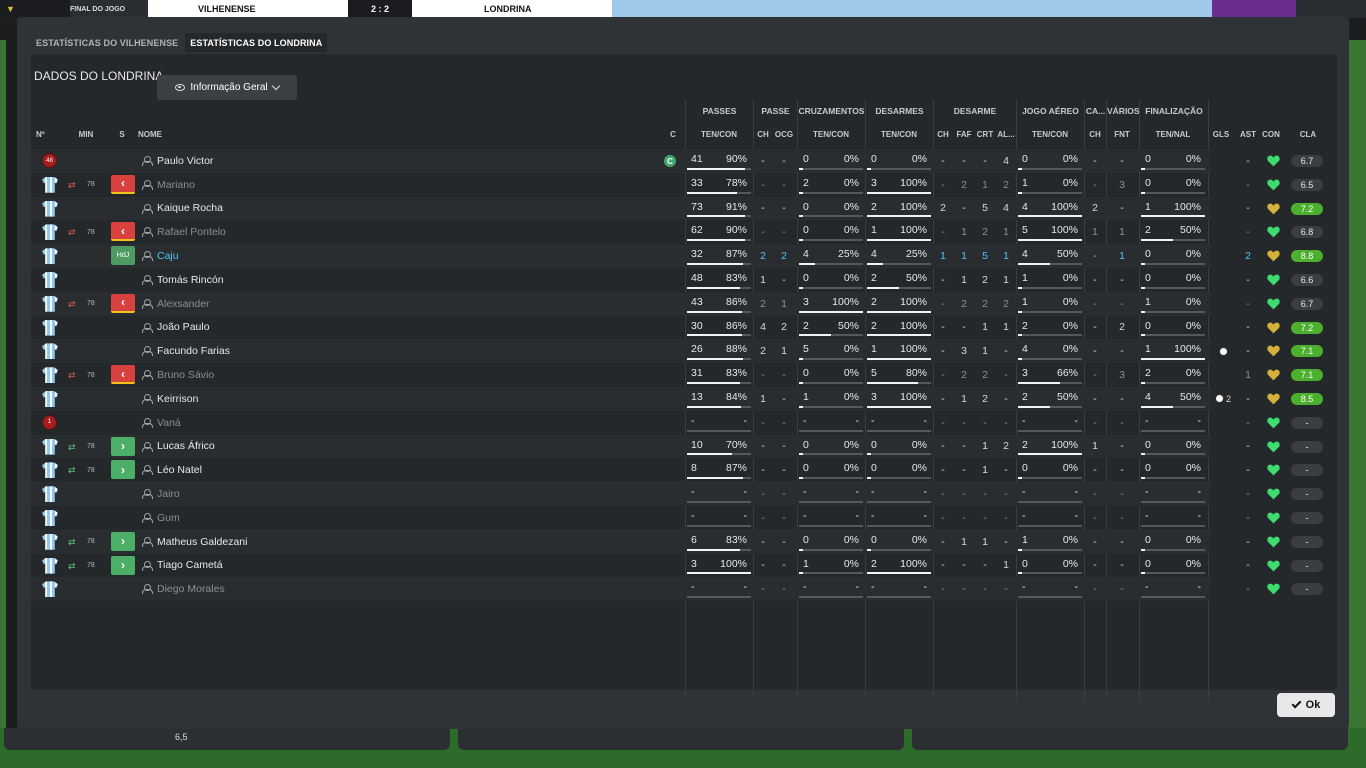 This screenshot has height=768, width=1366. I want to click on stat-pair: 4 50%, so click(1051, 256).